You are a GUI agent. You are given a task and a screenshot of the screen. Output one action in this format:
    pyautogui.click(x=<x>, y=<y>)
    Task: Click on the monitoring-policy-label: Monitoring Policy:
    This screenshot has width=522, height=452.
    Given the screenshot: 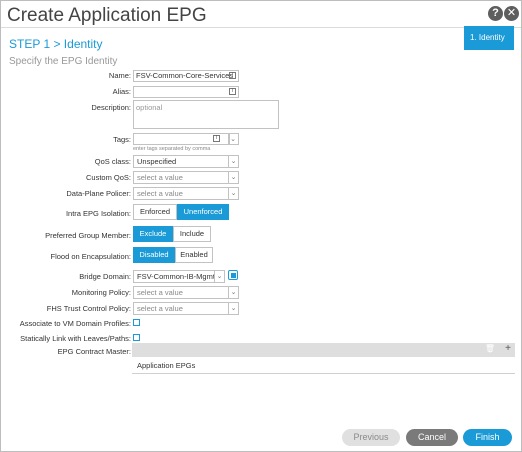 What is the action you would take?
    pyautogui.click(x=101, y=292)
    